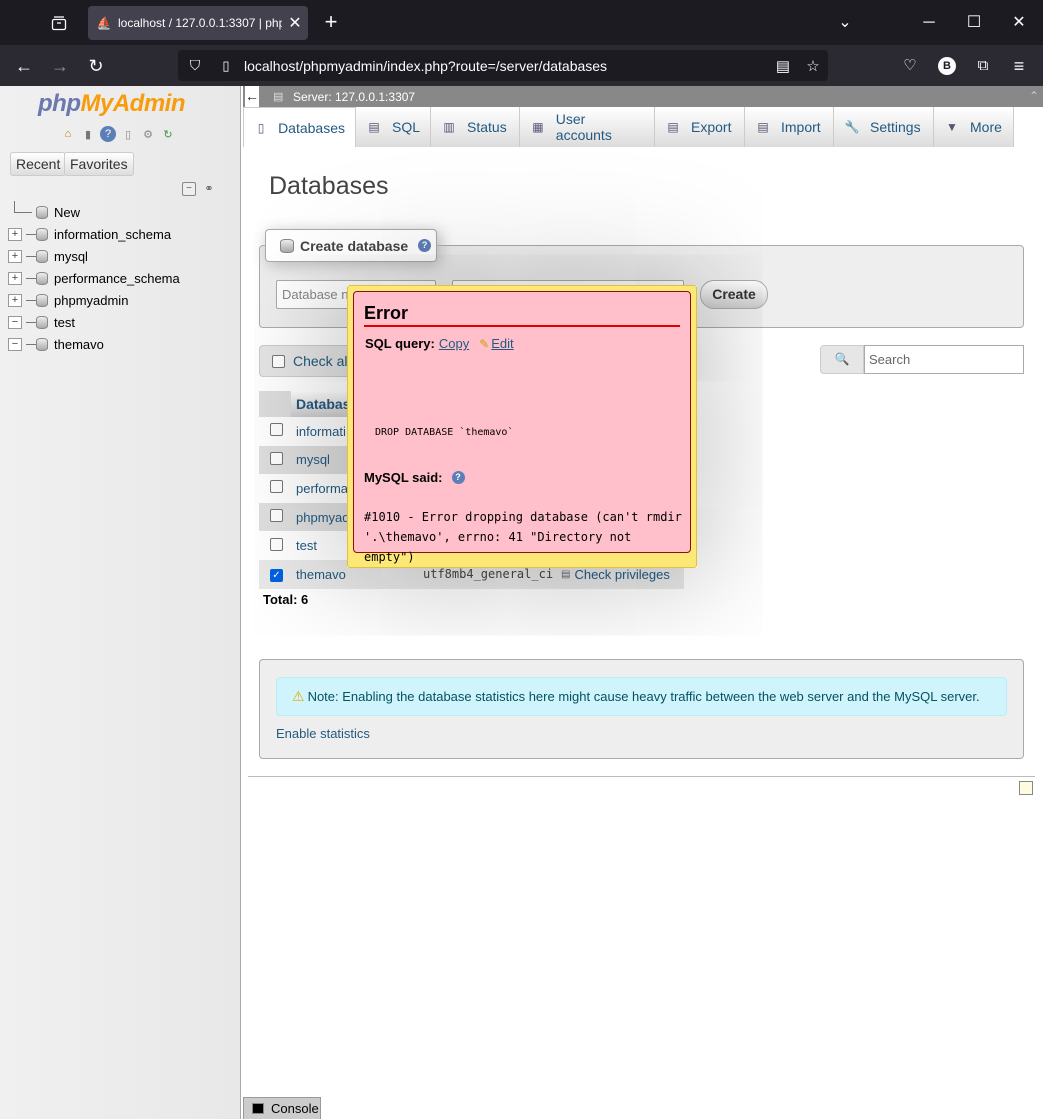 The height and width of the screenshot is (1119, 1043). Describe the element at coordinates (734, 294) in the screenshot. I see `create-button: Create` at that location.